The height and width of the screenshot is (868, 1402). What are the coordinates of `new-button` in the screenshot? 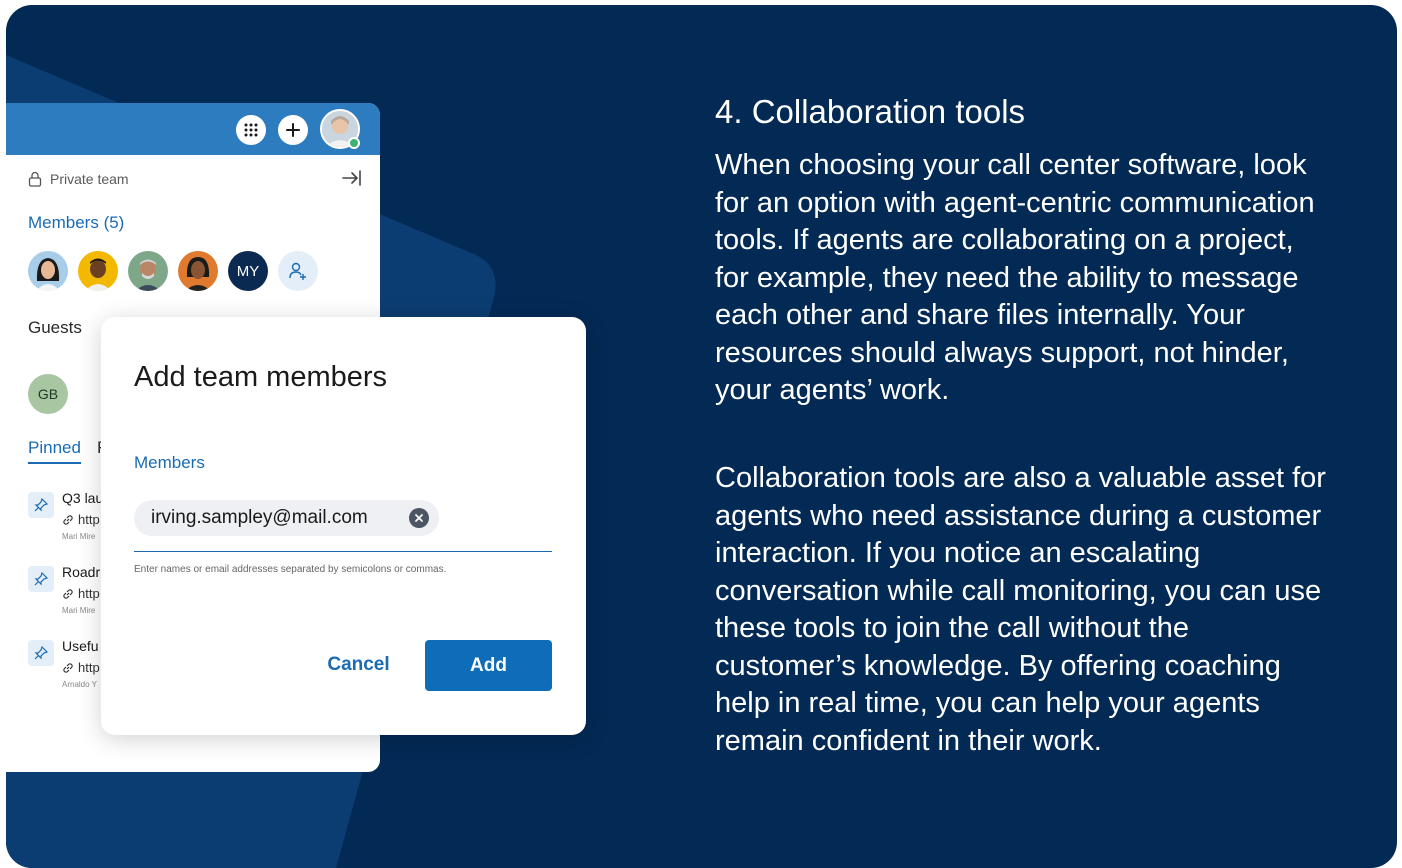 It's located at (293, 130).